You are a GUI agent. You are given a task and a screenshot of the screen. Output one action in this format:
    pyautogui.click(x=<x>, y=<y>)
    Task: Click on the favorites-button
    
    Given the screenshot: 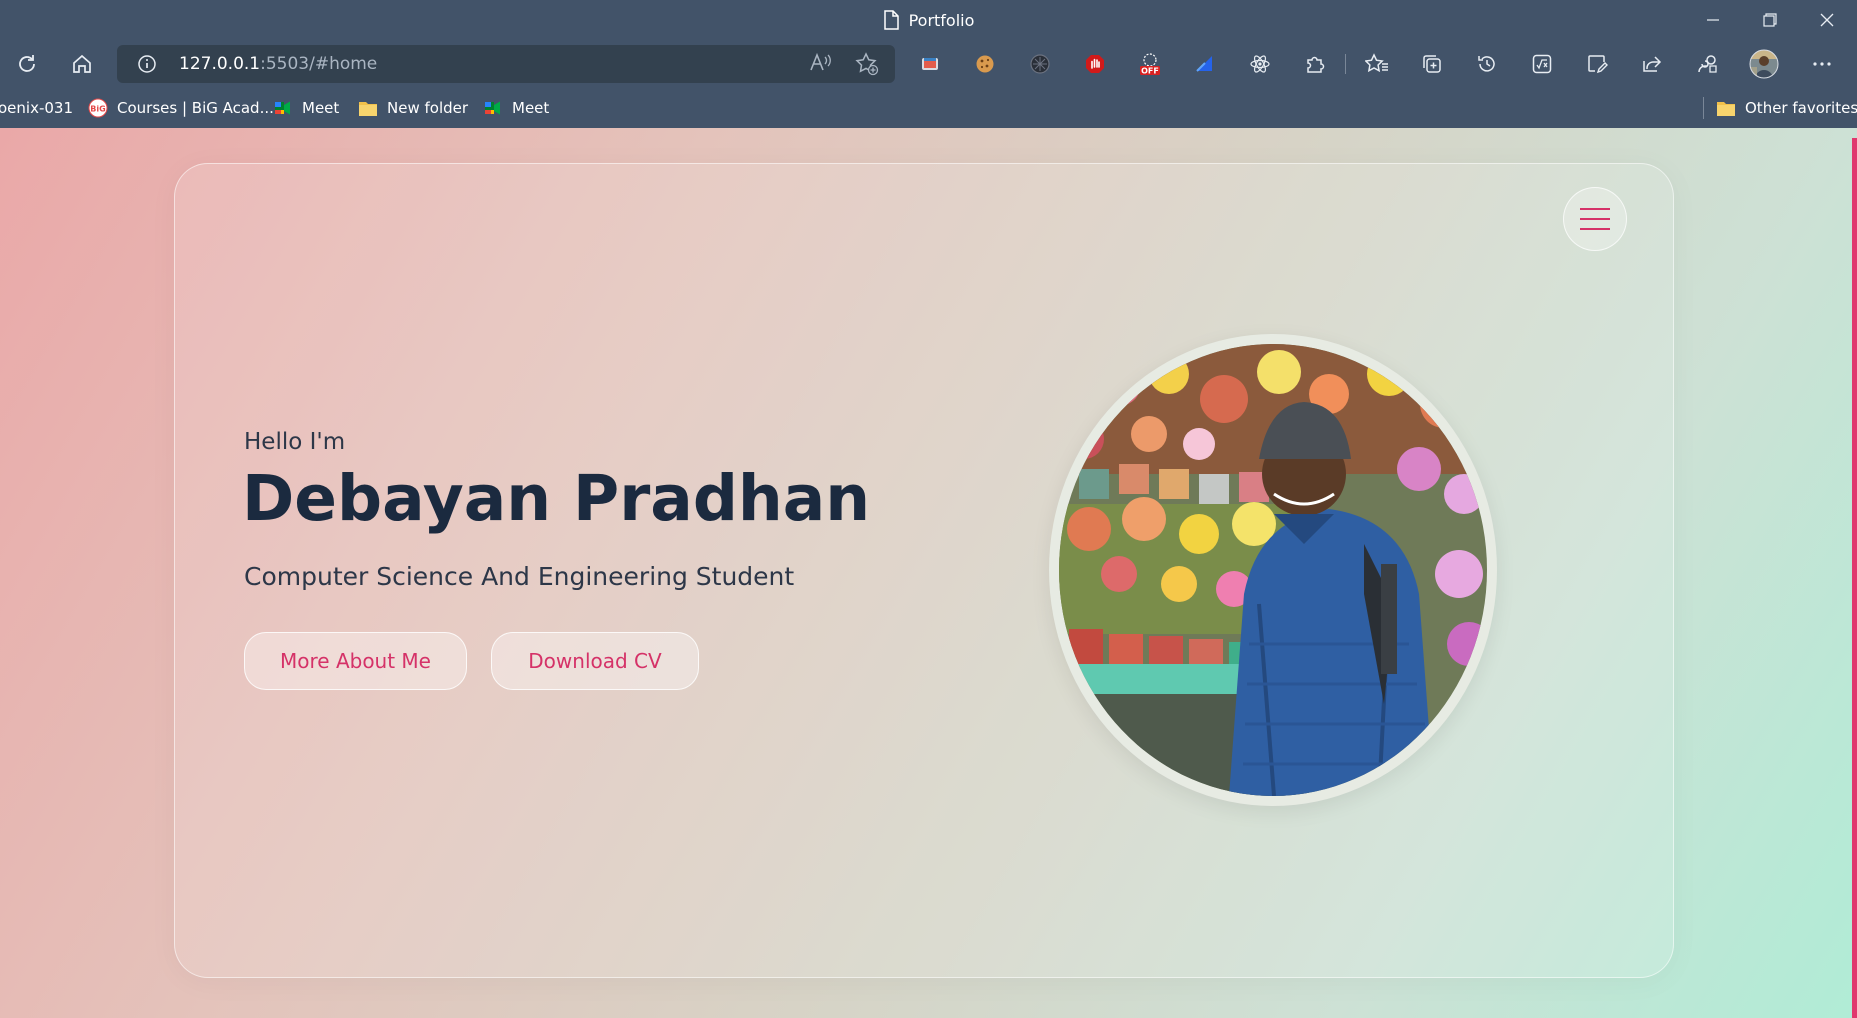 What is the action you would take?
    pyautogui.click(x=1377, y=64)
    